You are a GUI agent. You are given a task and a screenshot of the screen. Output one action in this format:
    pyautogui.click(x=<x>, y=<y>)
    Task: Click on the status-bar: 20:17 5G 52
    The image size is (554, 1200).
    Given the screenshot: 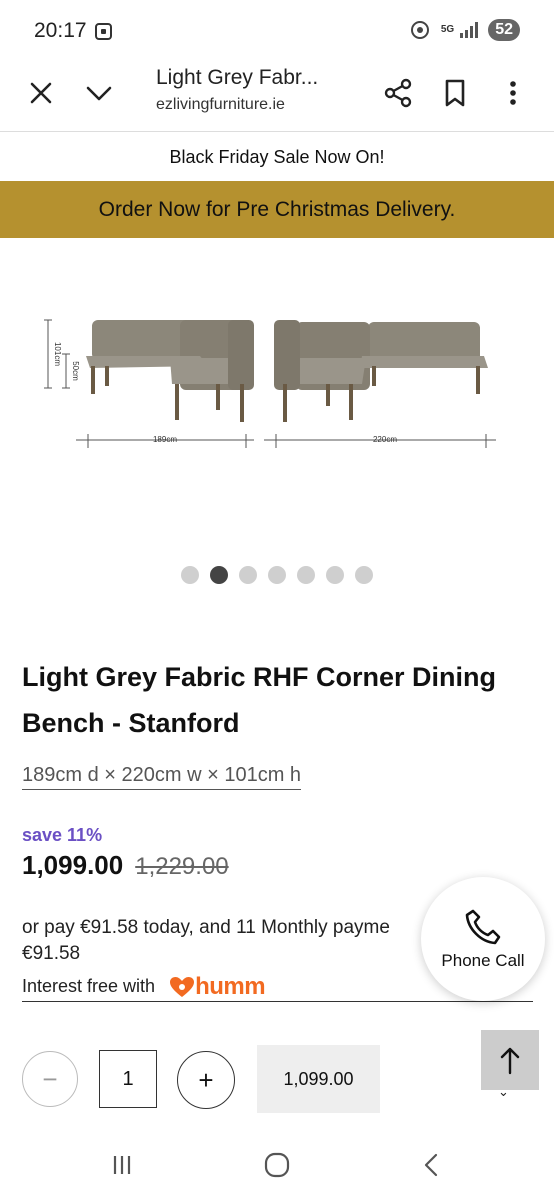 What is the action you would take?
    pyautogui.click(x=277, y=30)
    